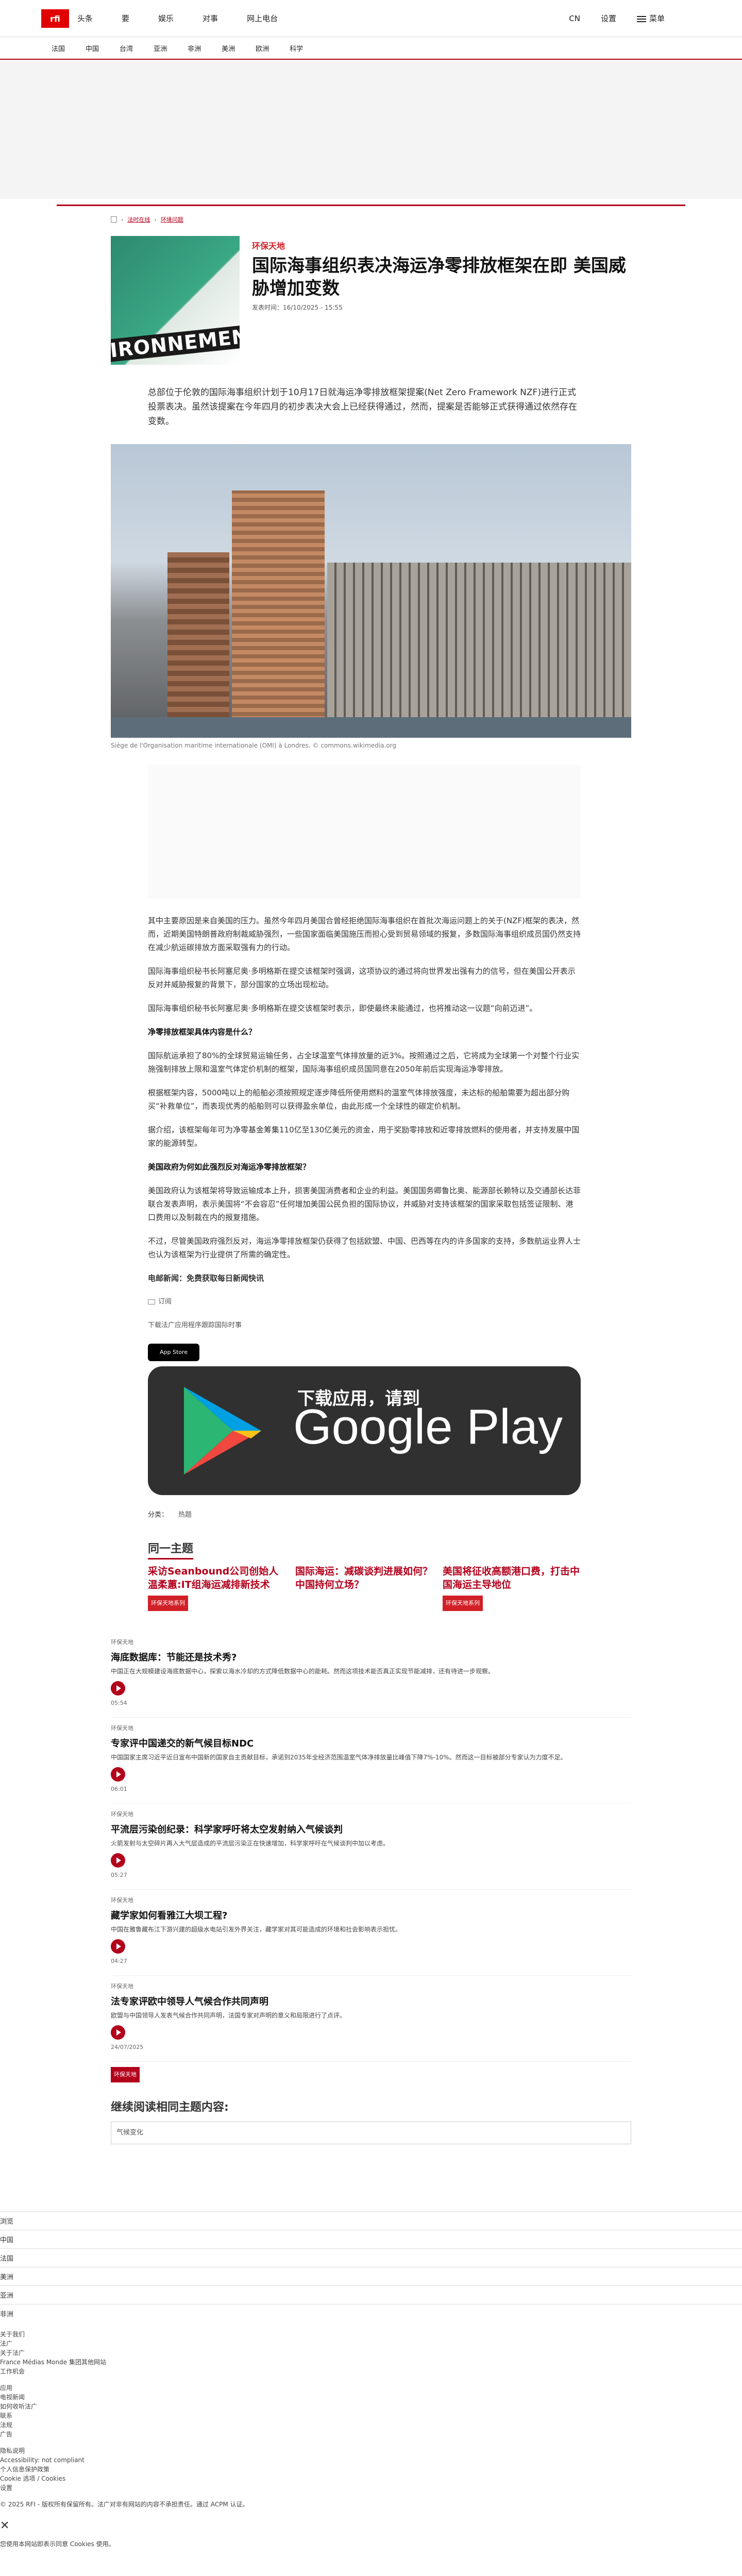  Describe the element at coordinates (371, 2239) in the screenshot. I see `footer-link: 中国` at that location.